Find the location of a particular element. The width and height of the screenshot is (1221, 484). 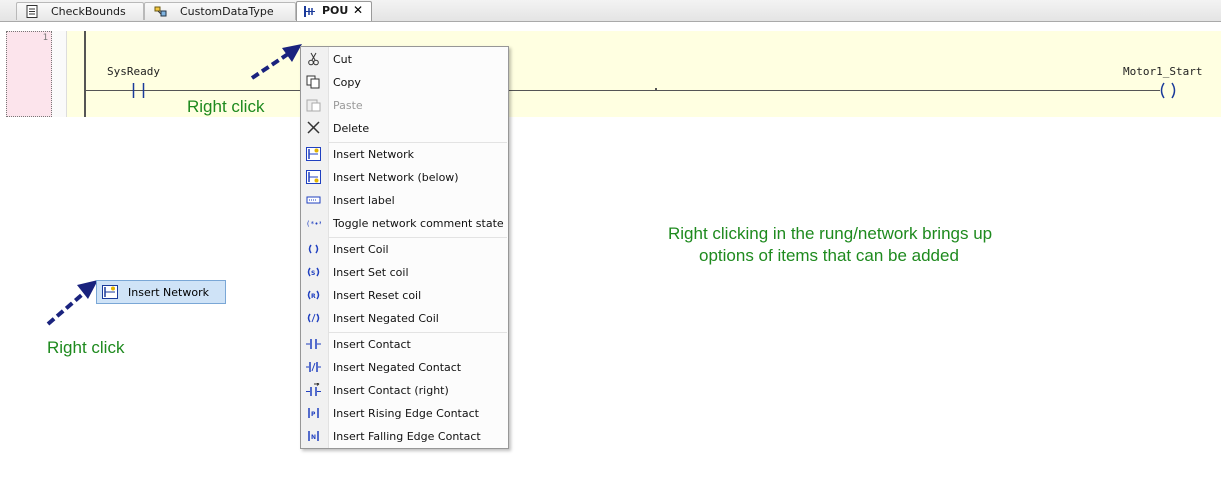

menu-item-insert-rising-edge-contact: P Insert Rising Edge Contact is located at coordinates (404, 413).